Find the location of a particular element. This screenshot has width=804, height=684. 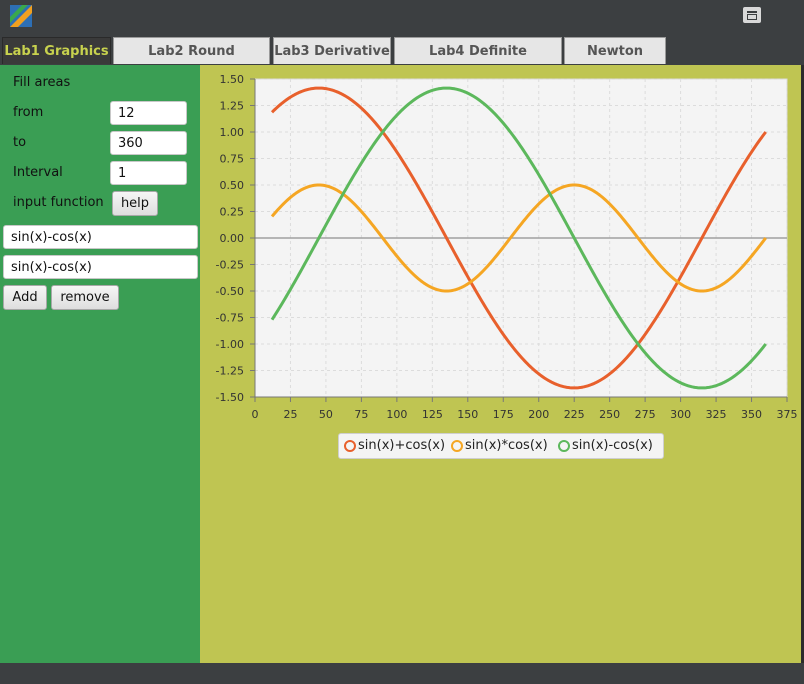

y-tick-label: 0.50 is located at coordinates (232, 185).